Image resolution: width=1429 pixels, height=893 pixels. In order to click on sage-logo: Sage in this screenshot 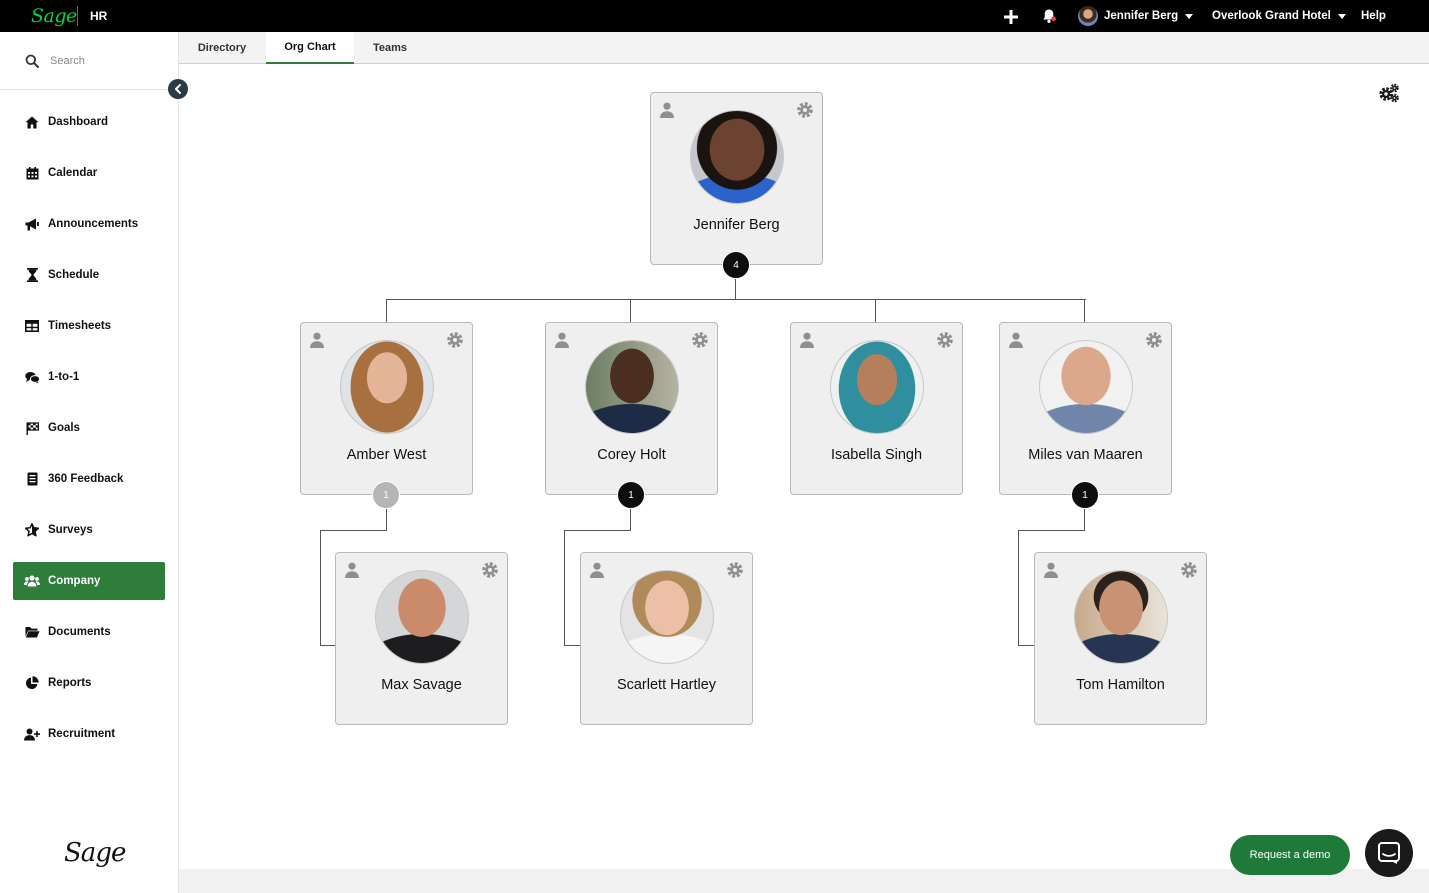, I will do `click(54, 16)`.